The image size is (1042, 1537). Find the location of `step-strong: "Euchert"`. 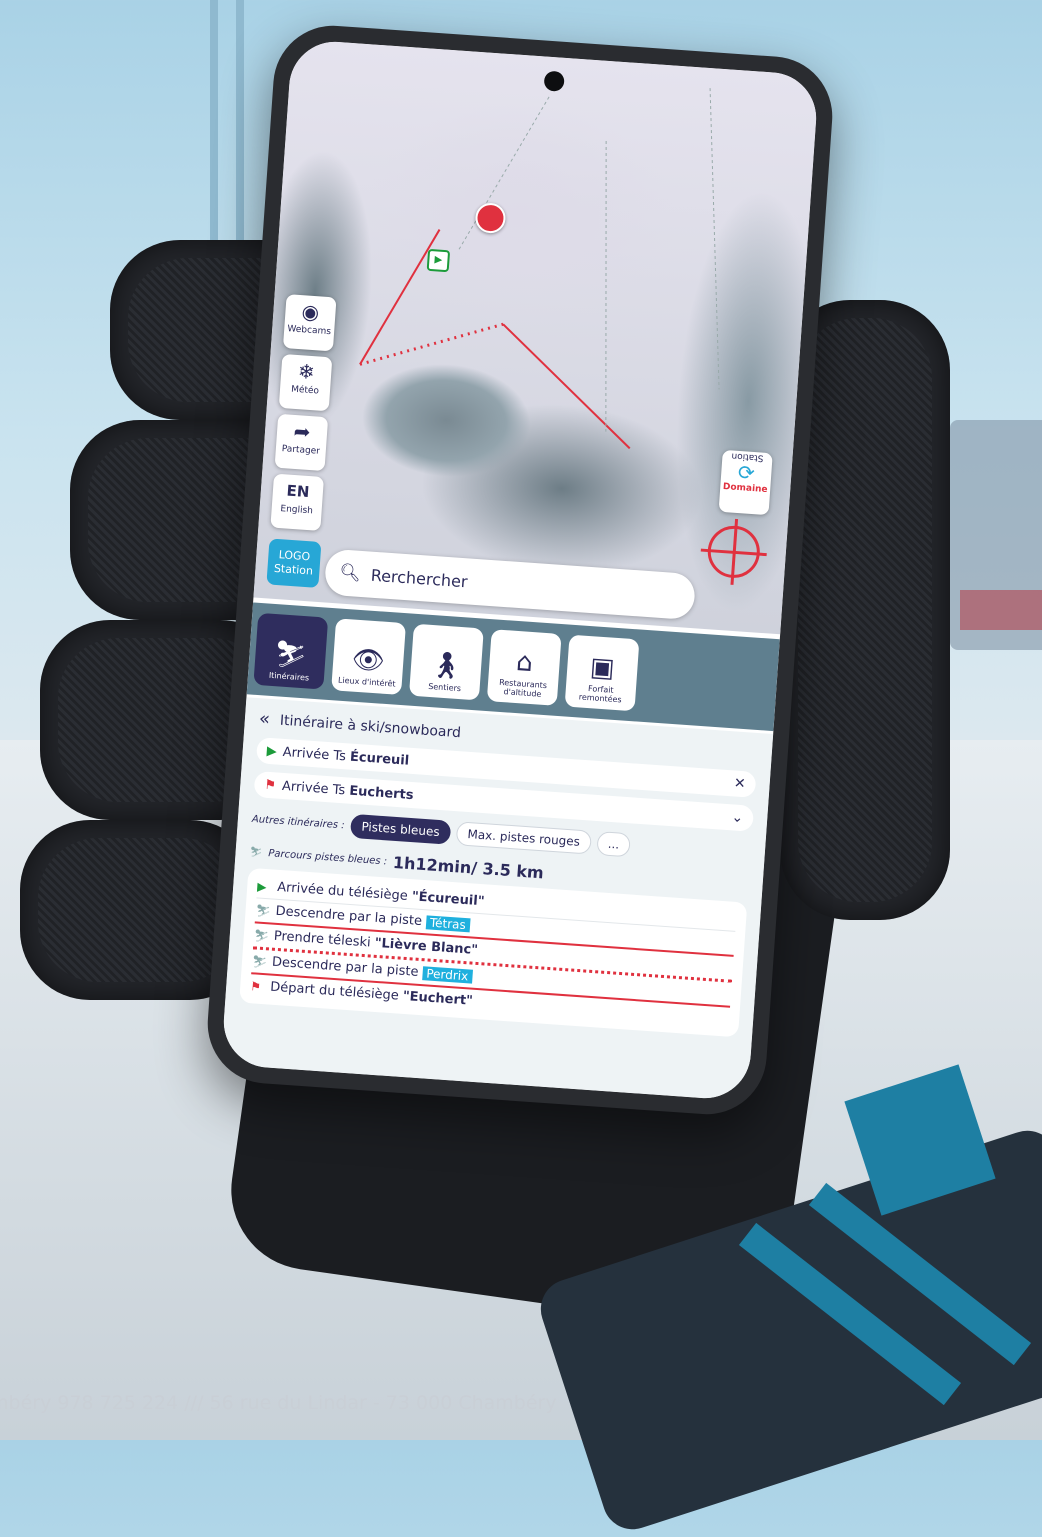

step-strong: "Euchert" is located at coordinates (438, 998).